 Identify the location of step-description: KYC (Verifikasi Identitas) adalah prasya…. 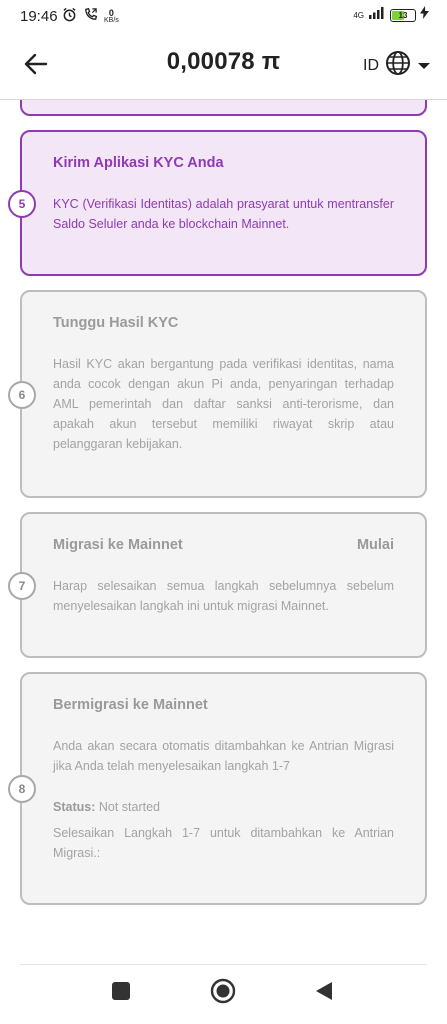
(223, 214).